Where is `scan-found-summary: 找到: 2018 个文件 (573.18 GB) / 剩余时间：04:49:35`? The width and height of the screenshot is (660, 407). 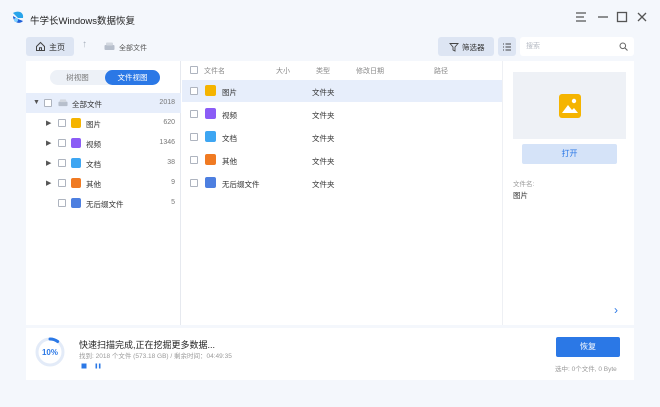
scan-found-summary: 找到: 2018 个文件 (573.18 GB) / 剩余时间：04:49:35 is located at coordinates (155, 356).